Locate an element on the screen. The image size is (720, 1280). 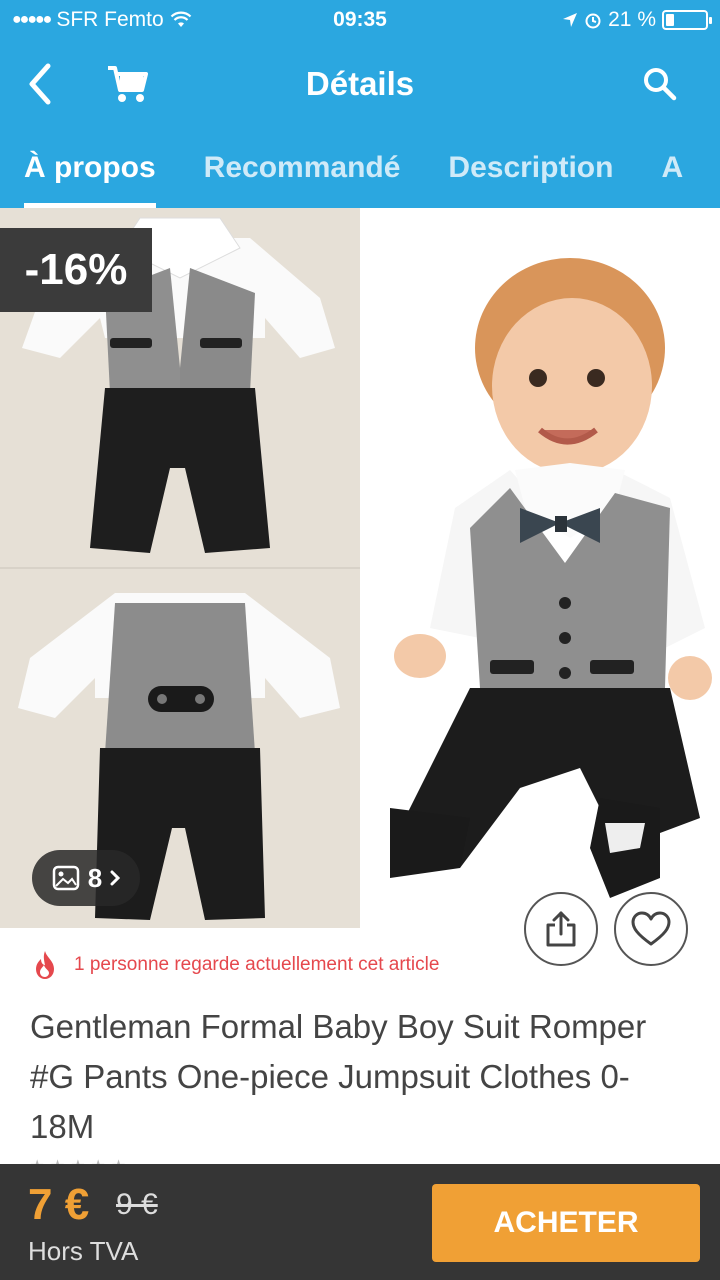
discount-badge: -16% is located at coordinates (76, 270).